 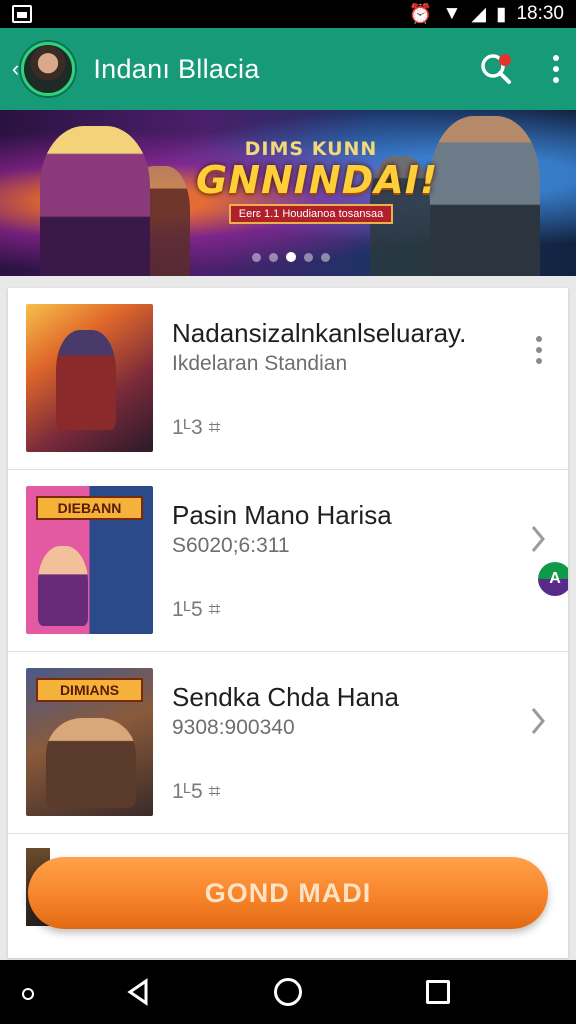 I want to click on item-subtitle: 9308:900340, so click(x=233, y=727).